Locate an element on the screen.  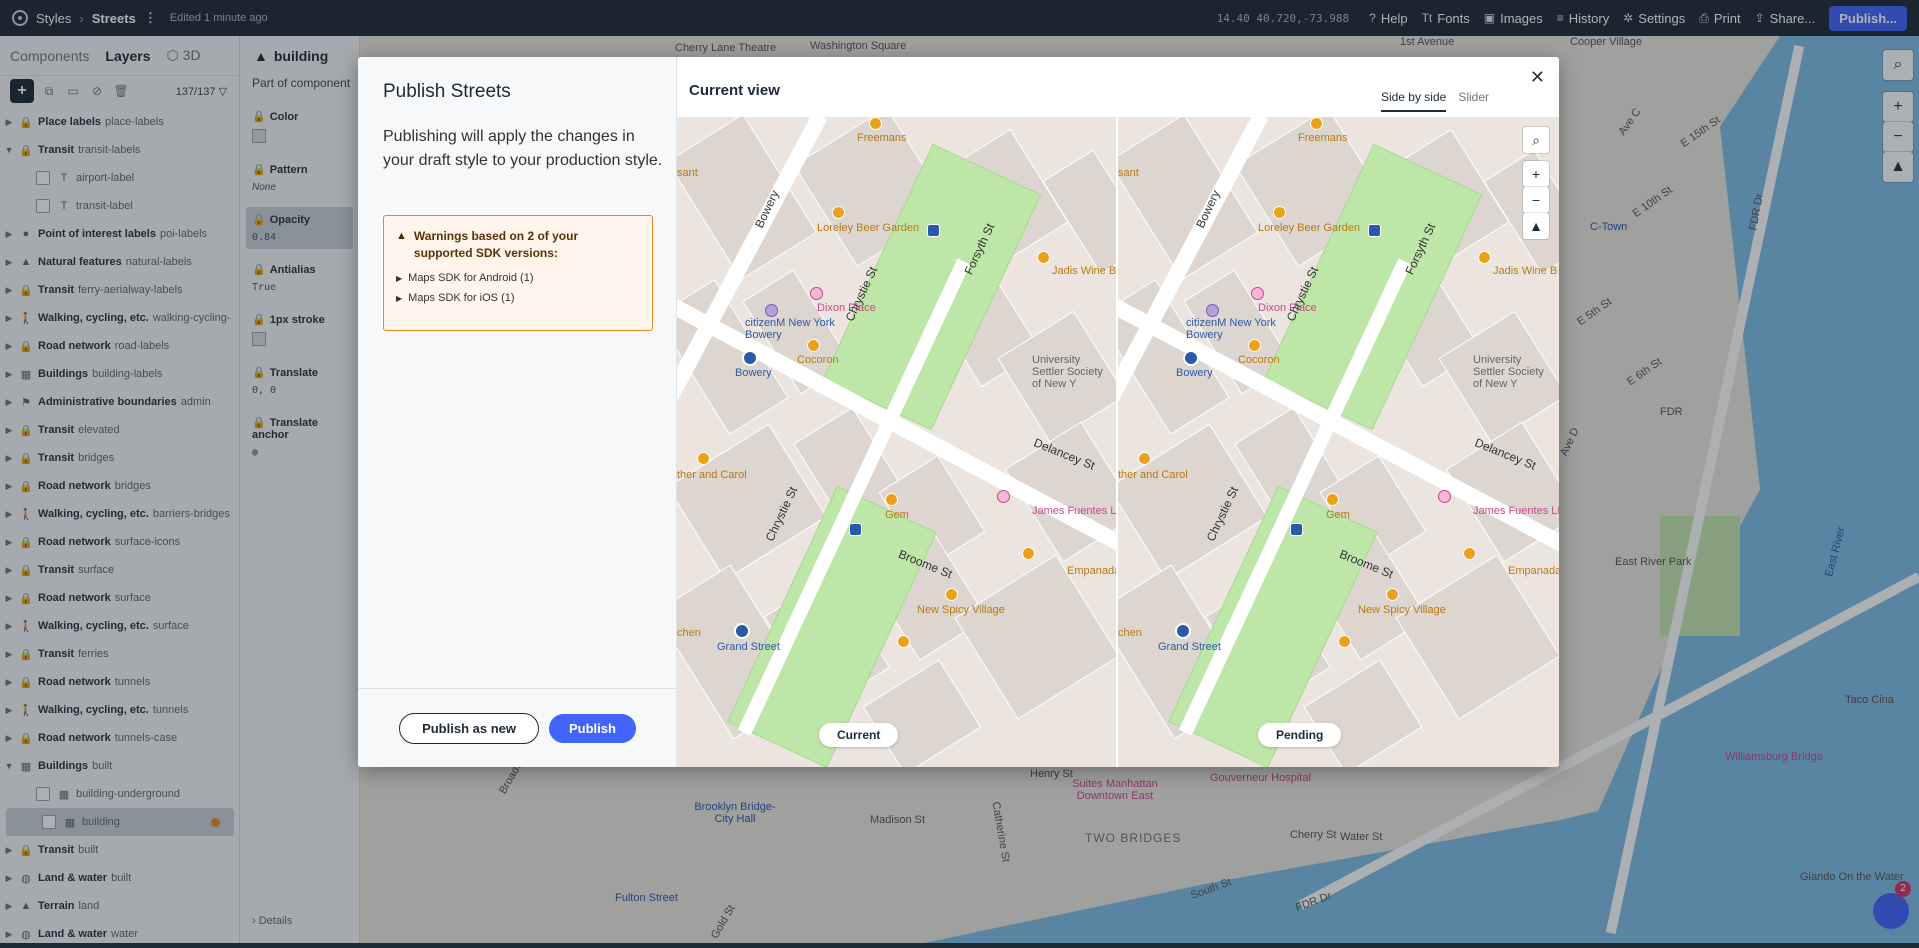
modal-actions: Publish as new Publish is located at coordinates (517, 727).